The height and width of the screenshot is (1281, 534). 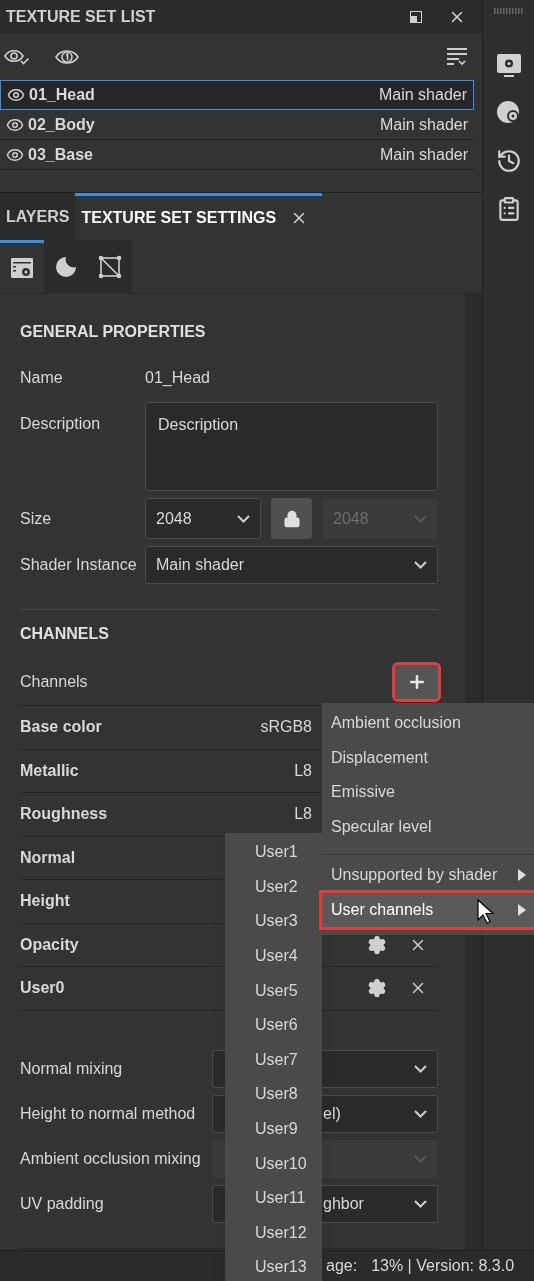 What do you see at coordinates (62, 1203) in the screenshot?
I see `field-label: UV padding` at bounding box center [62, 1203].